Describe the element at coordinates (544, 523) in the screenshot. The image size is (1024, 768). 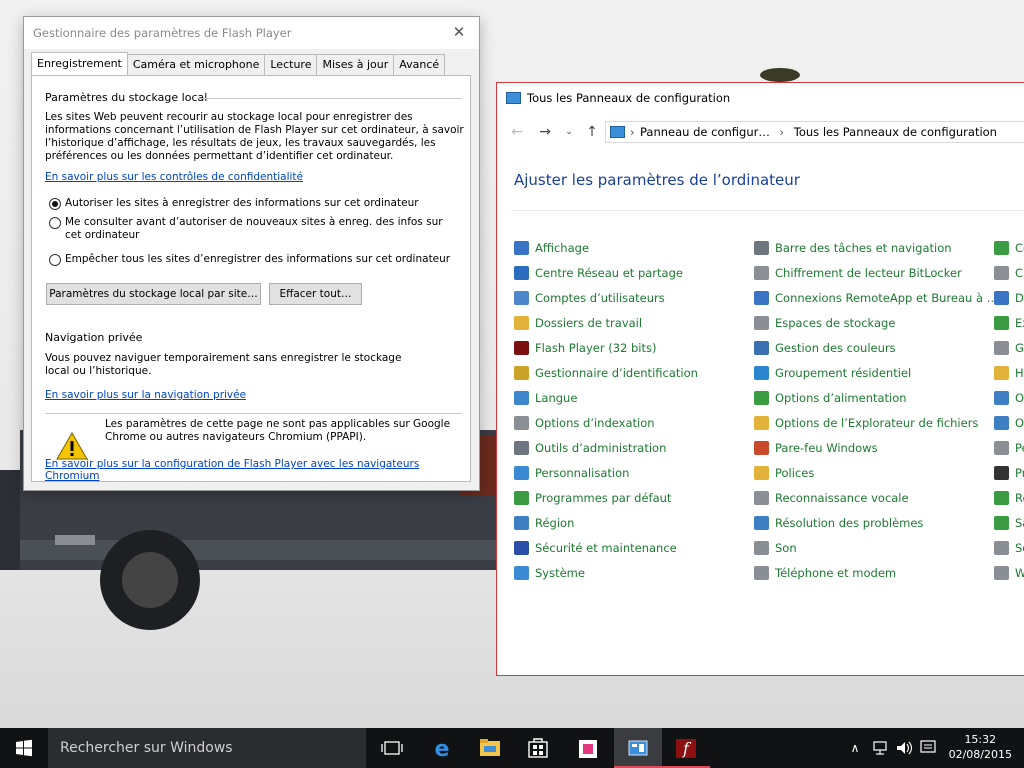
I see `cp-item: Région` at that location.